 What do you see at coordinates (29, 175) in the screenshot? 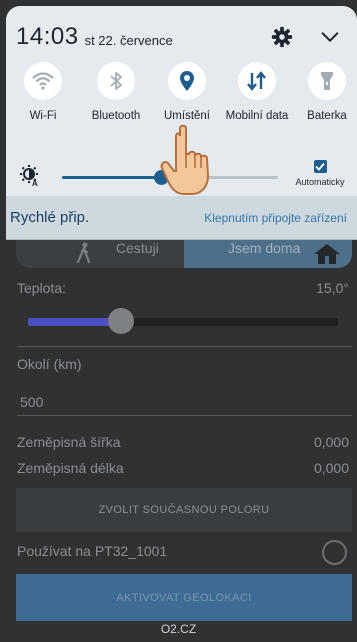
I see `brightness-auto-icon: A` at bounding box center [29, 175].